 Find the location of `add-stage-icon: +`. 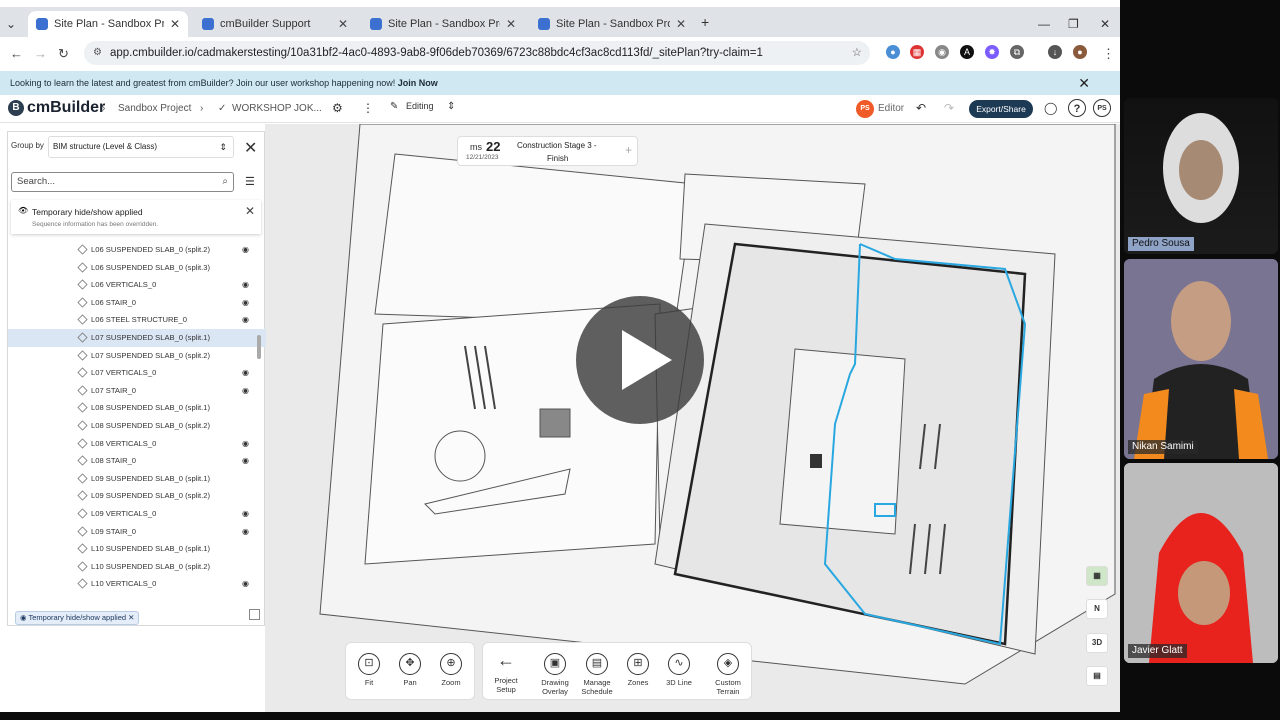

add-stage-icon: + is located at coordinates (628, 150).